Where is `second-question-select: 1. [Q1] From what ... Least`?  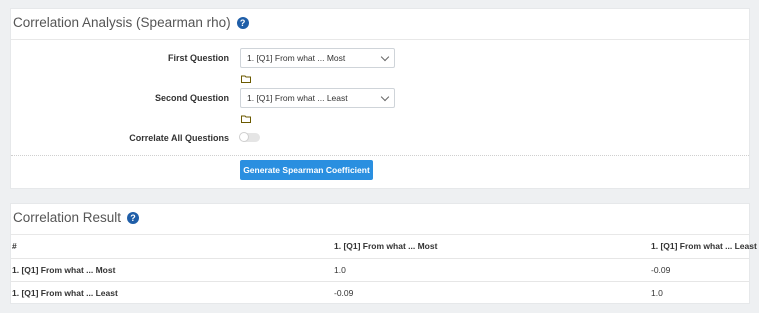
second-question-select: 1. [Q1] From what ... Least is located at coordinates (317, 98).